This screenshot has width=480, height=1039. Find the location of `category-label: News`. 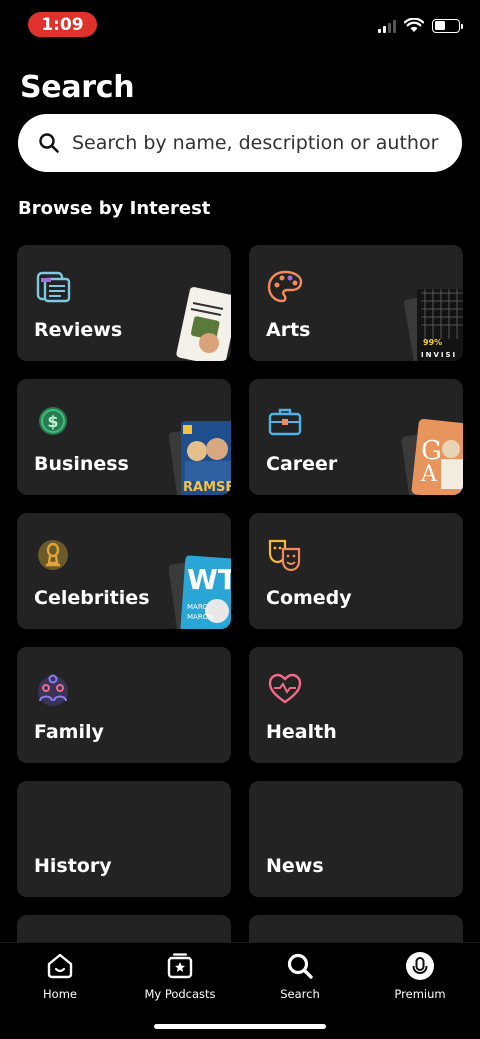

category-label: News is located at coordinates (295, 866).